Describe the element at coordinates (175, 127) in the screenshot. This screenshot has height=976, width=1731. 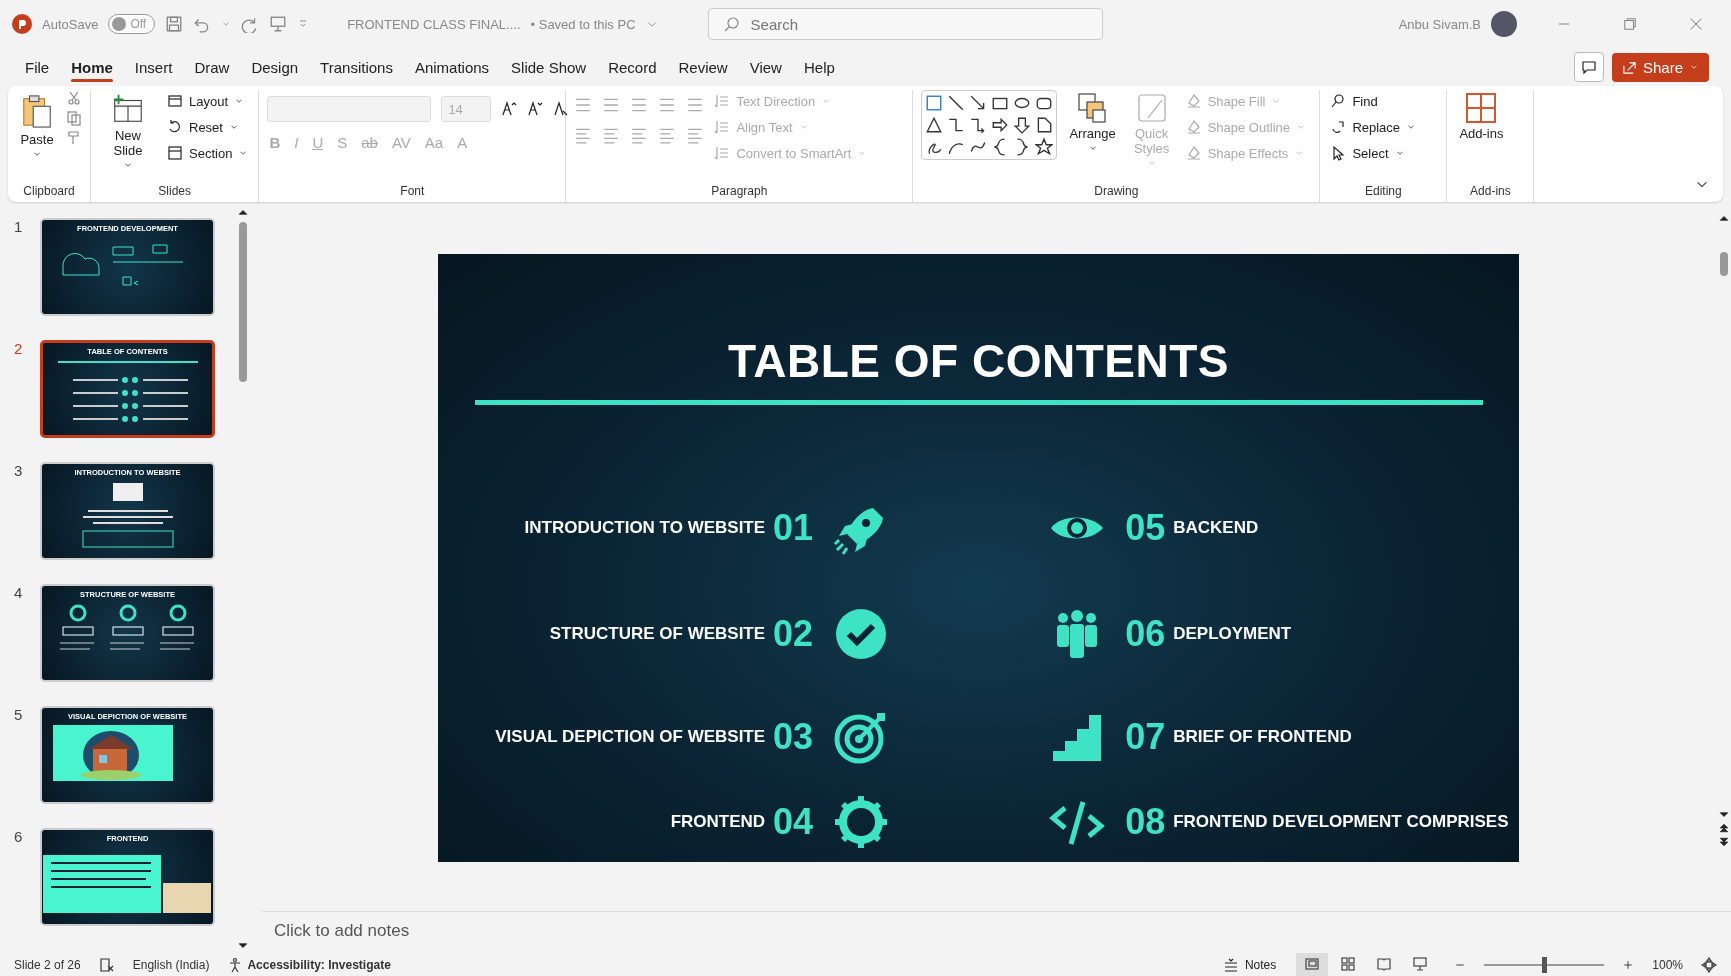
I see `reset-icon` at that location.